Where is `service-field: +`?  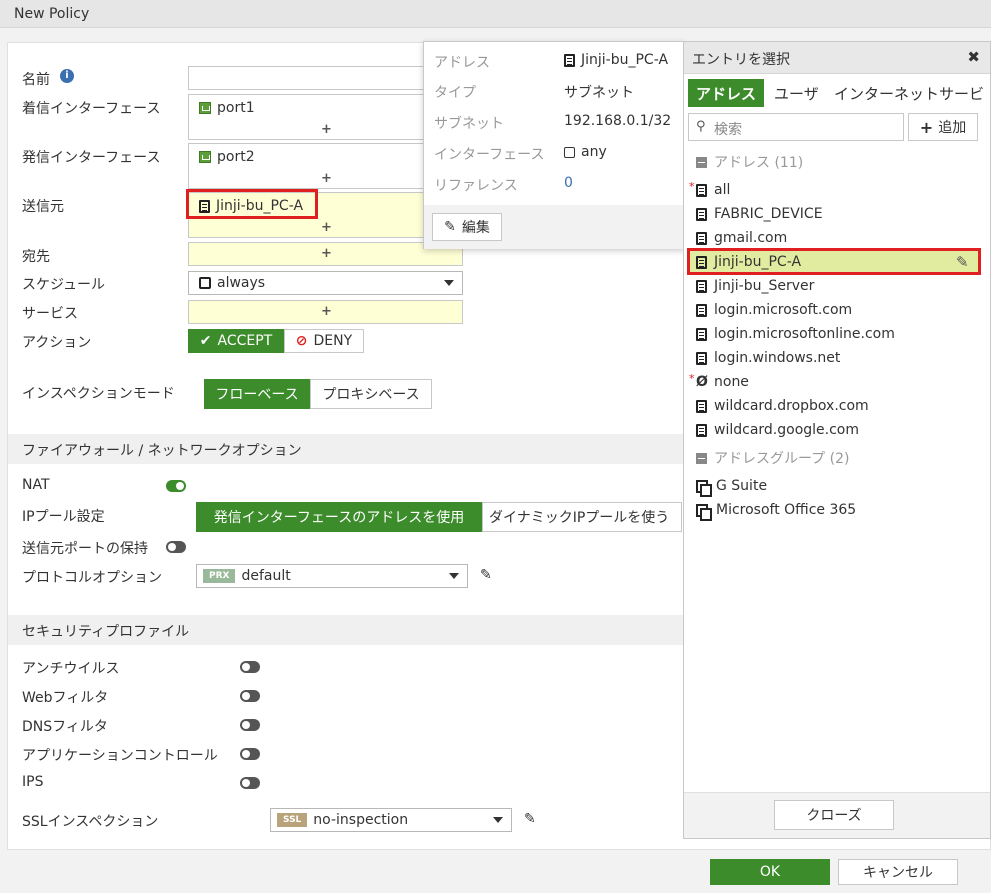 service-field: + is located at coordinates (325, 312).